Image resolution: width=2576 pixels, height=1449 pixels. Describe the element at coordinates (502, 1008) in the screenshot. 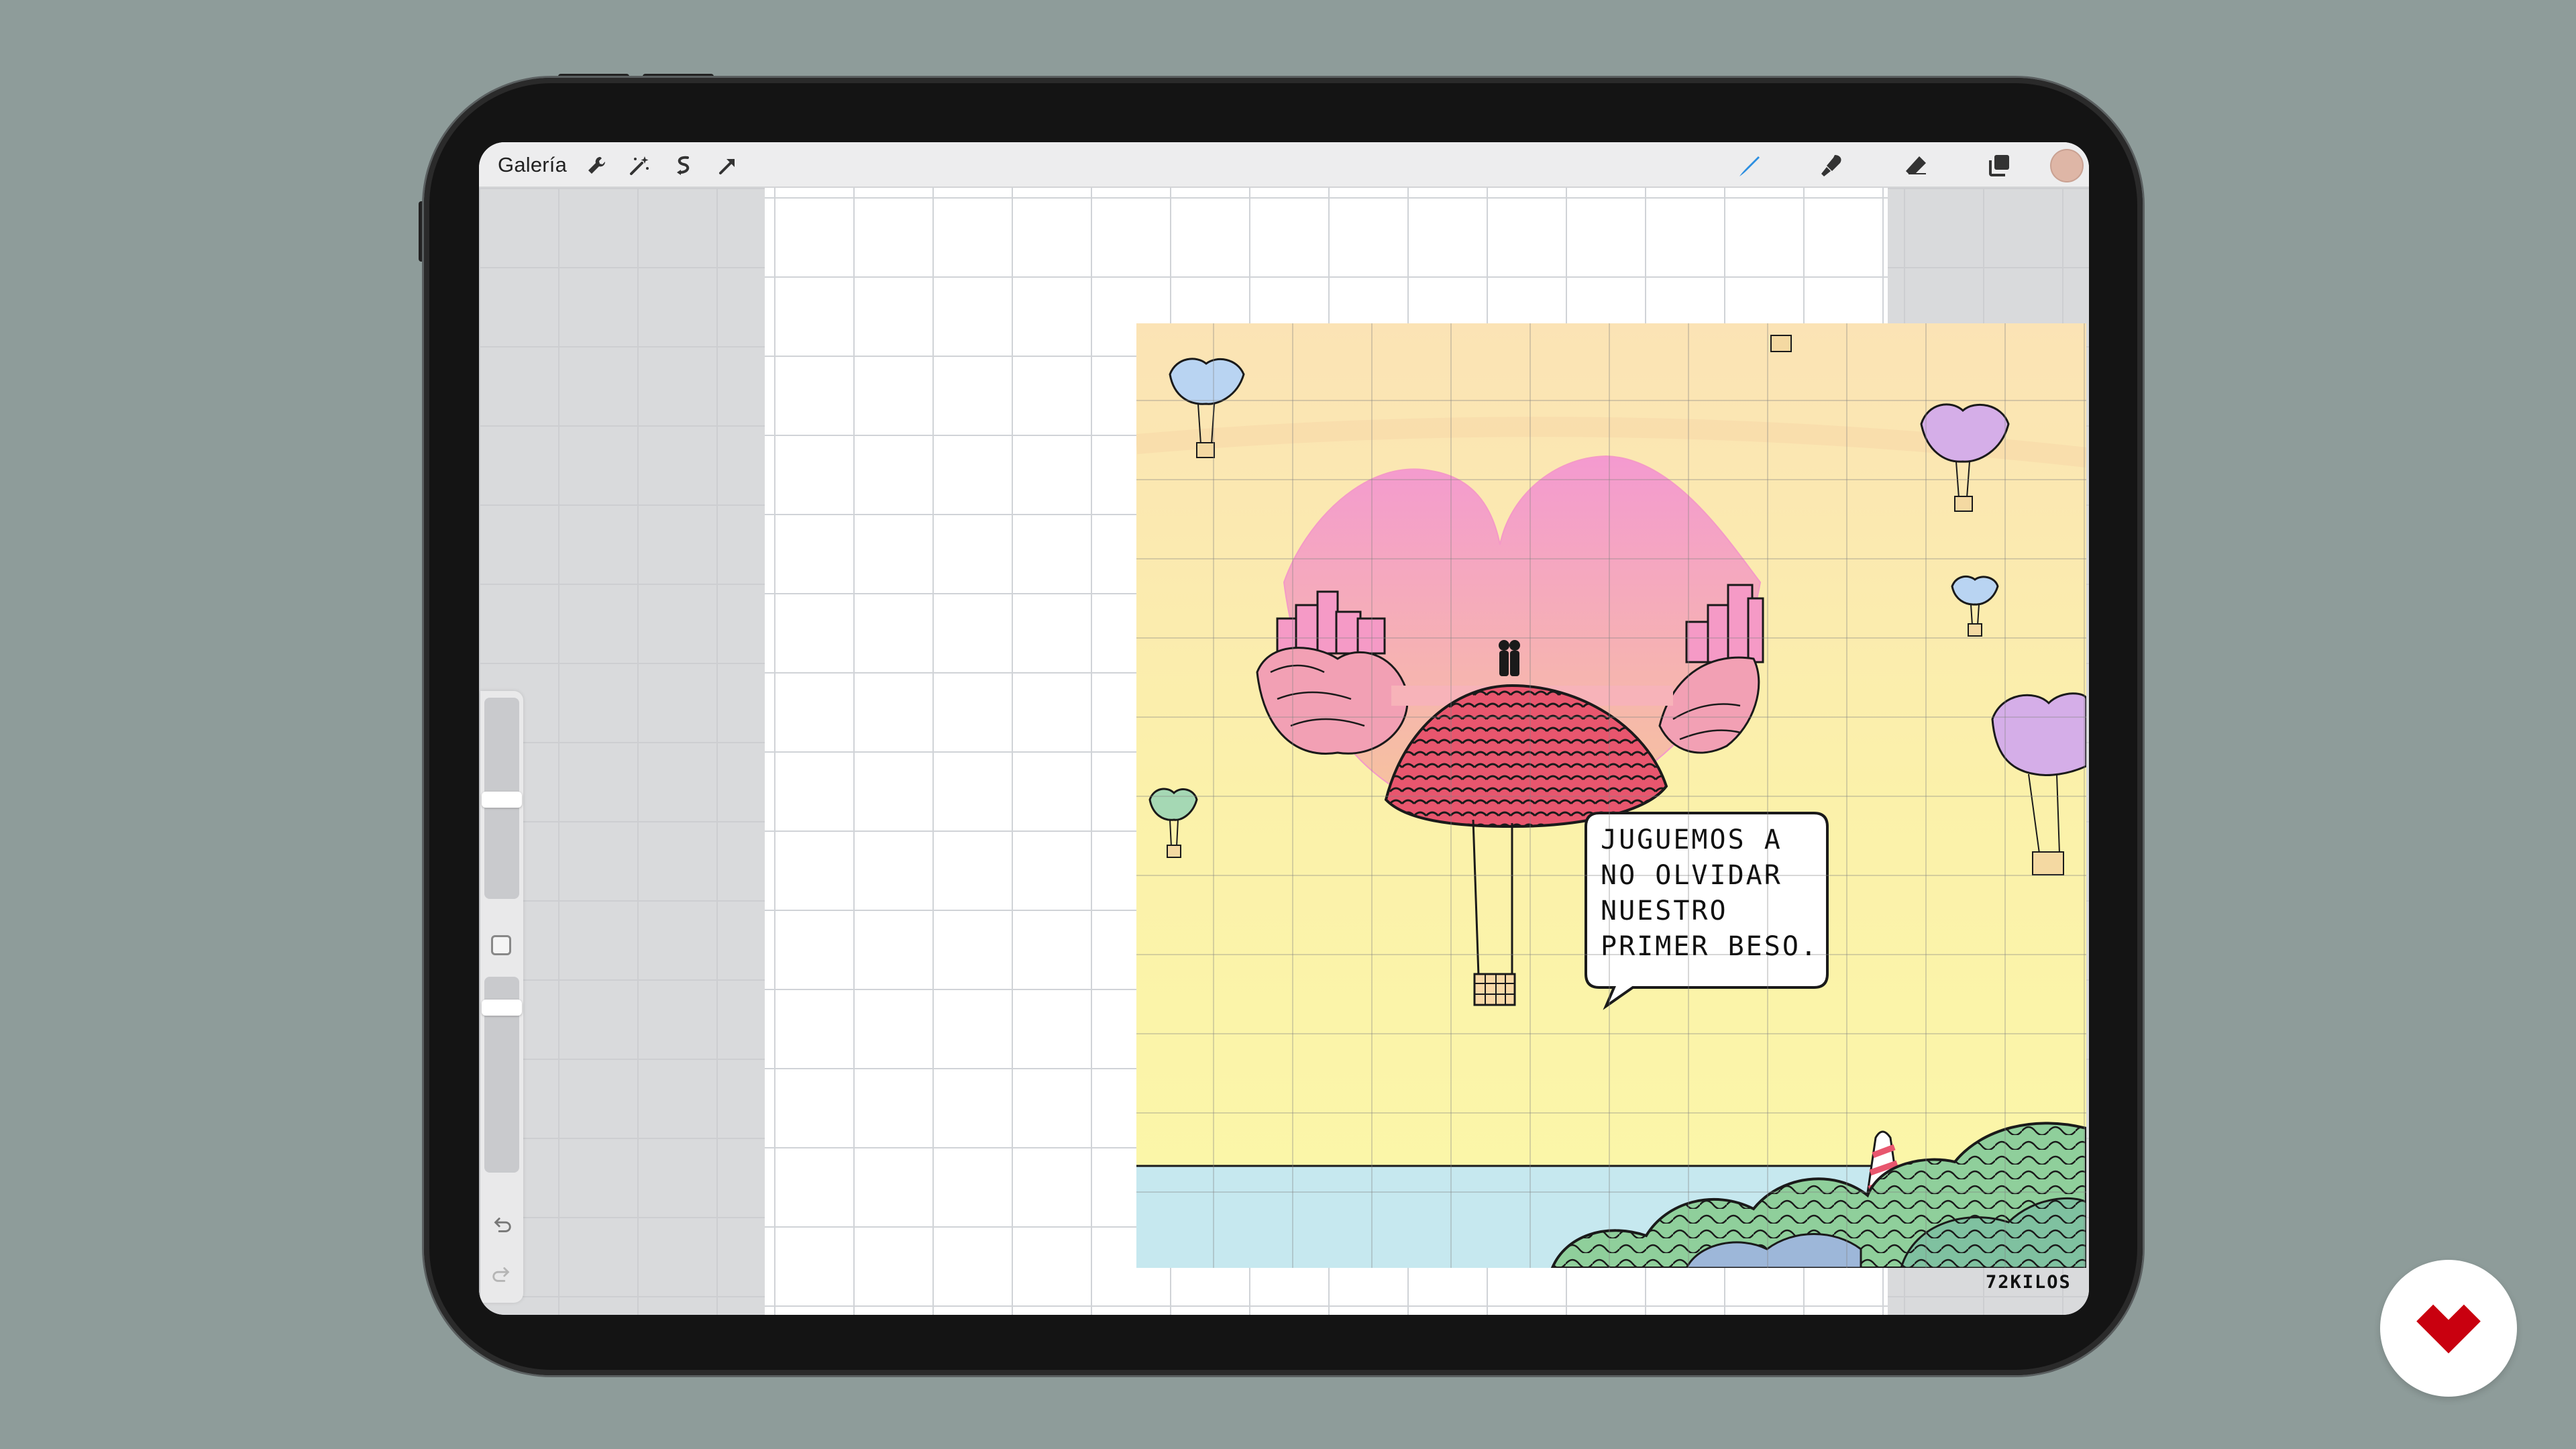

I see `brush-opacity-handle` at that location.